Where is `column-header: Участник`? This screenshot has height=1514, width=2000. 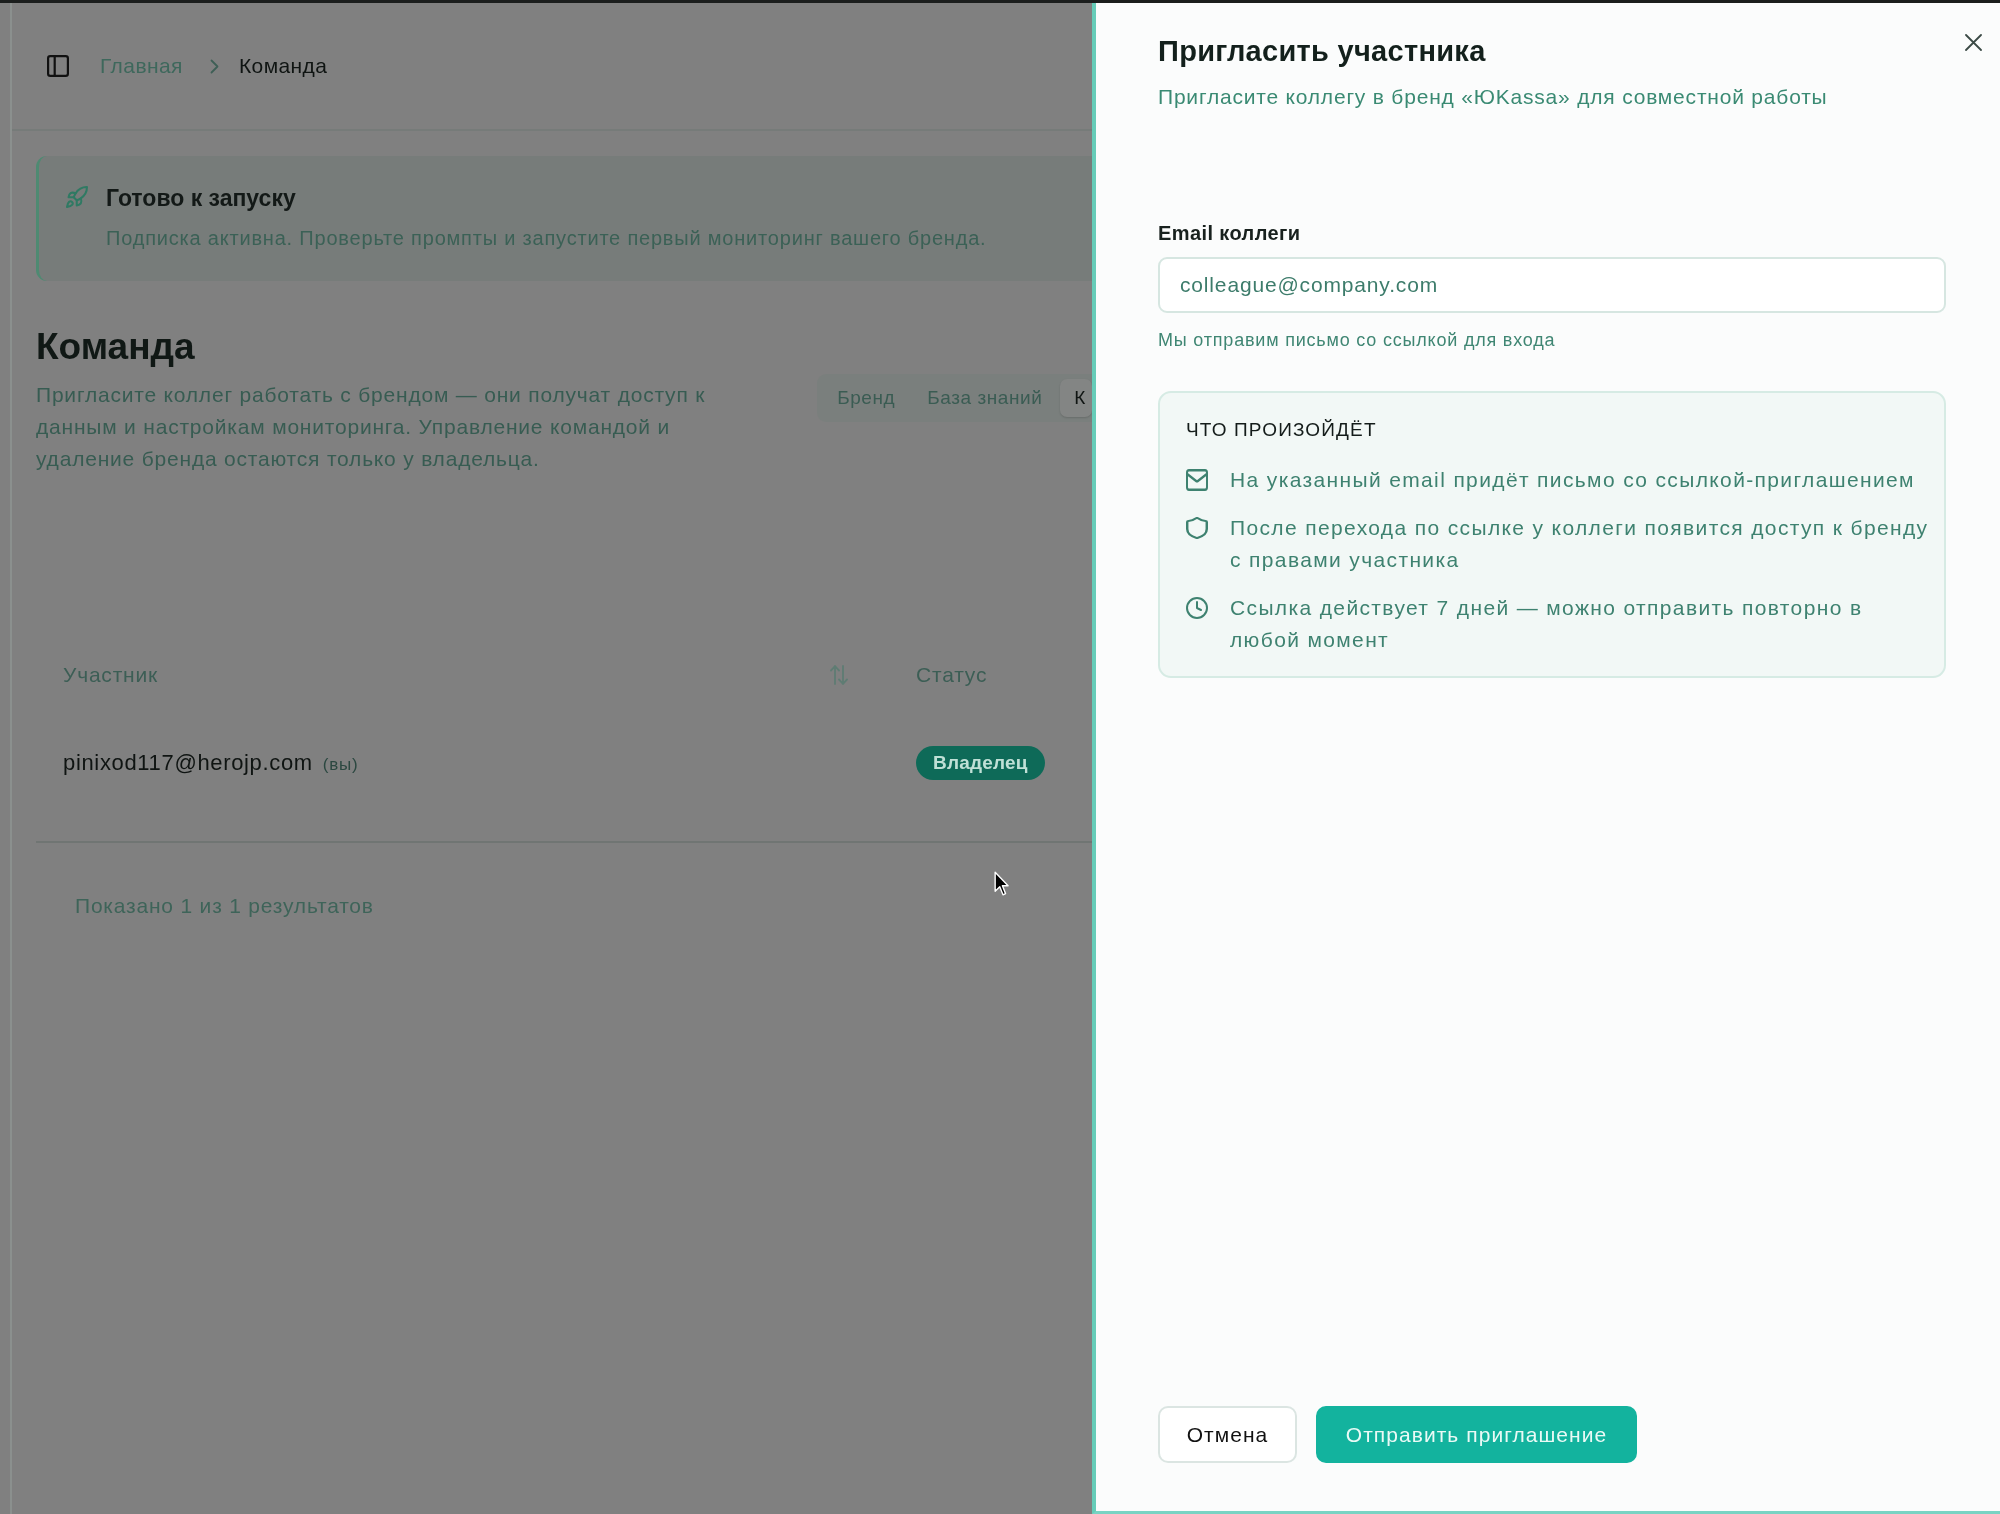
column-header: Участник is located at coordinates (110, 675).